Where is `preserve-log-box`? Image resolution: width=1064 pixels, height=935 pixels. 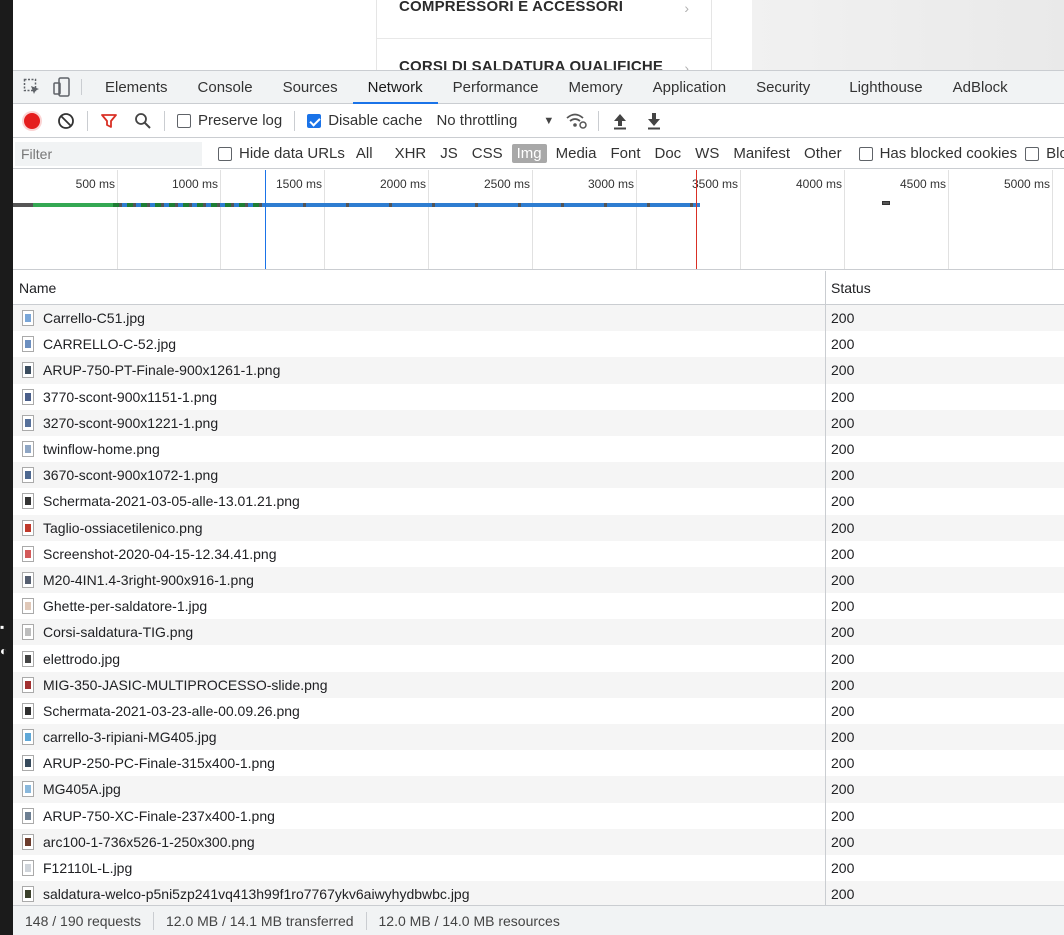
preserve-log-box is located at coordinates (184, 120).